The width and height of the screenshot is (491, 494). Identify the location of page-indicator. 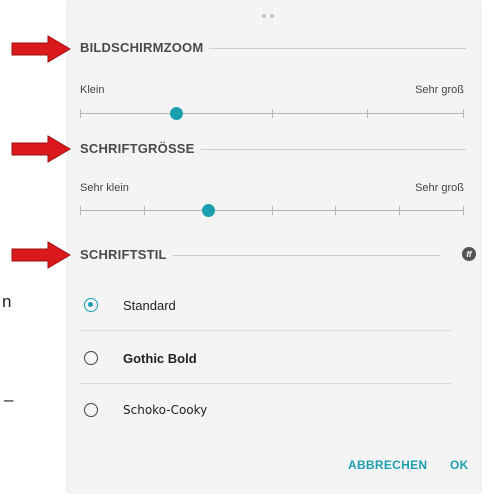
(268, 16).